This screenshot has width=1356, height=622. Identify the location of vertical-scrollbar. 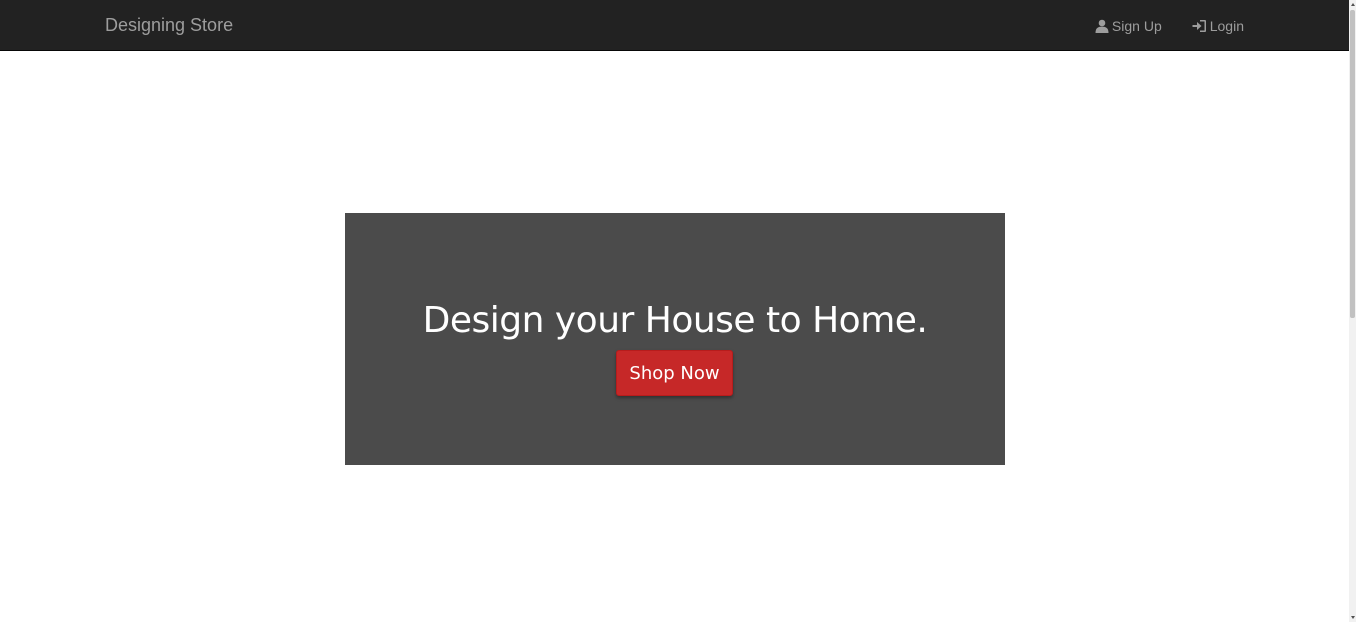
(1352, 311).